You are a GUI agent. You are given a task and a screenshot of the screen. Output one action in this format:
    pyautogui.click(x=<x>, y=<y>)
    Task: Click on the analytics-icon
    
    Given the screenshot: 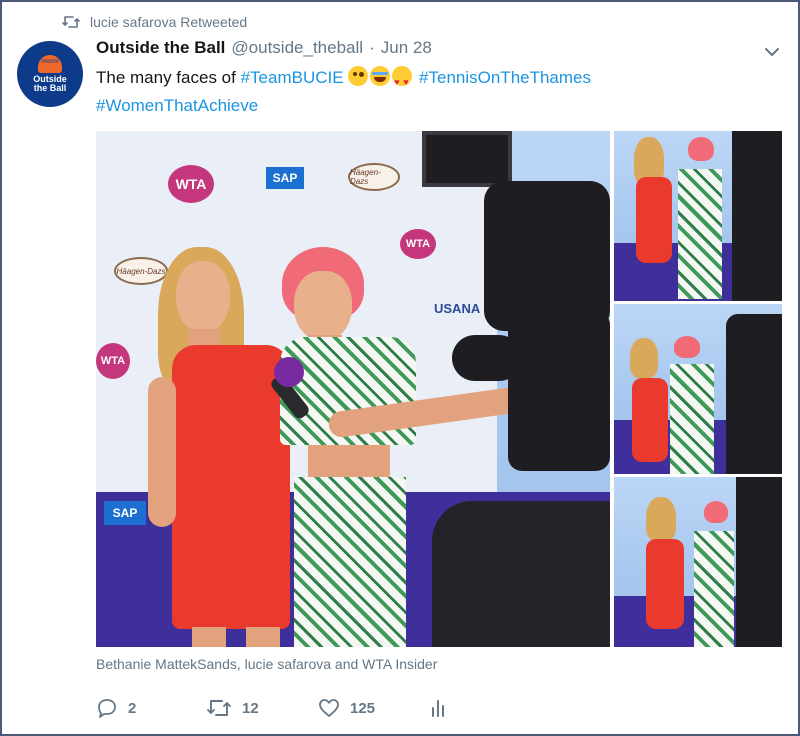 What is the action you would take?
    pyautogui.click(x=438, y=708)
    